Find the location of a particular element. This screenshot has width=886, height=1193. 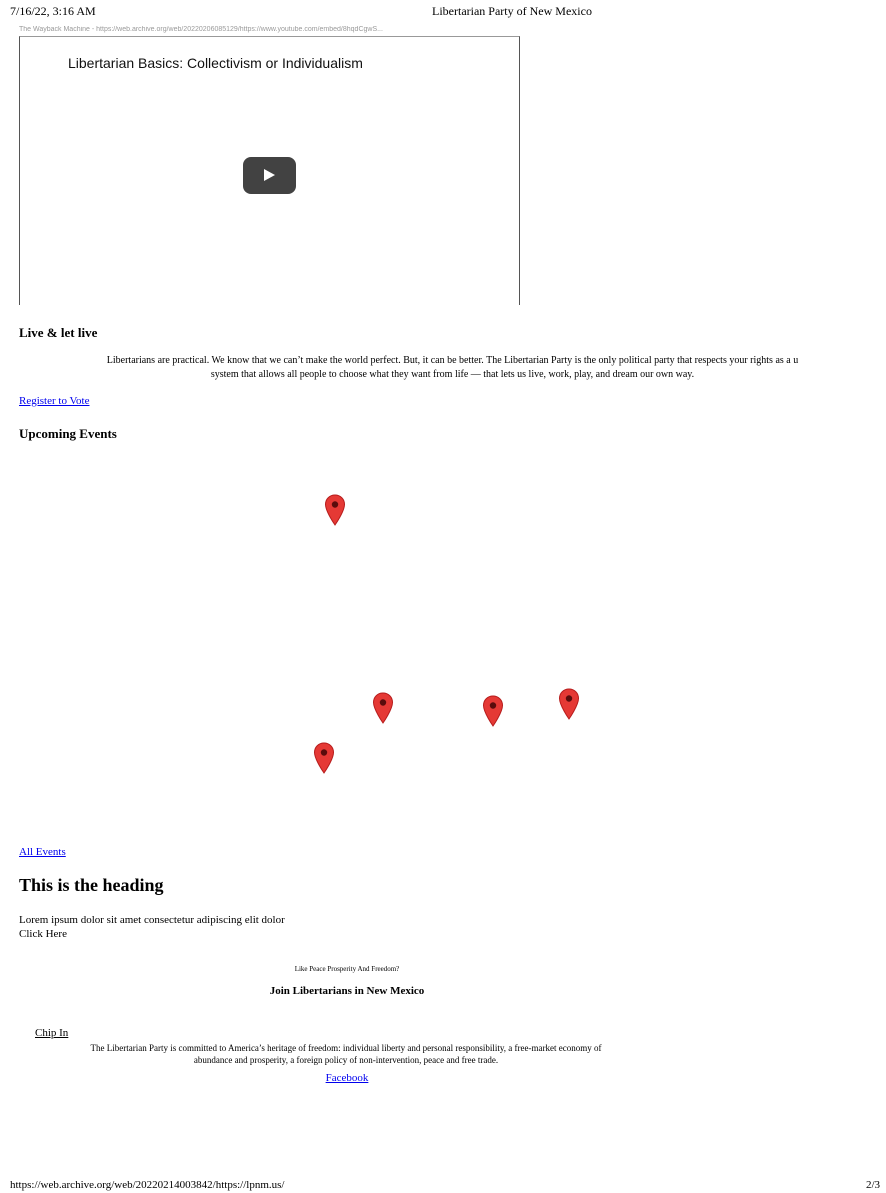

facebook-link-row: Facebook is located at coordinates (347, 1077).